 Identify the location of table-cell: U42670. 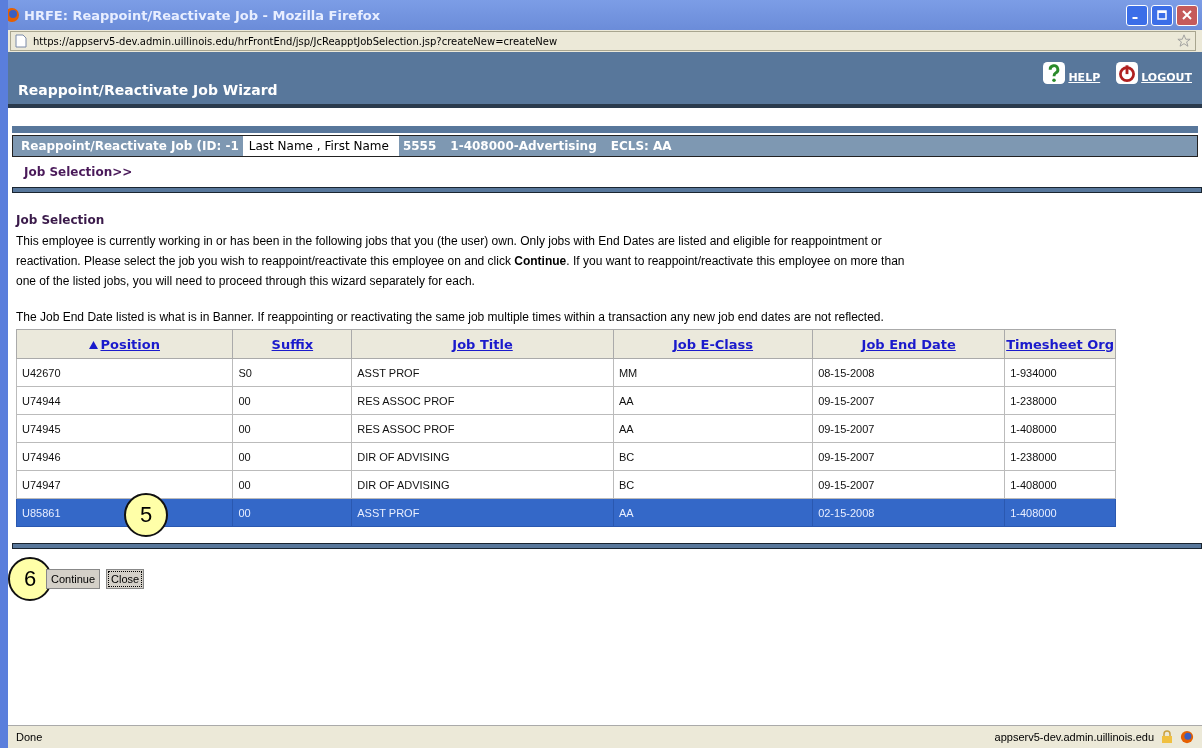
(41, 372).